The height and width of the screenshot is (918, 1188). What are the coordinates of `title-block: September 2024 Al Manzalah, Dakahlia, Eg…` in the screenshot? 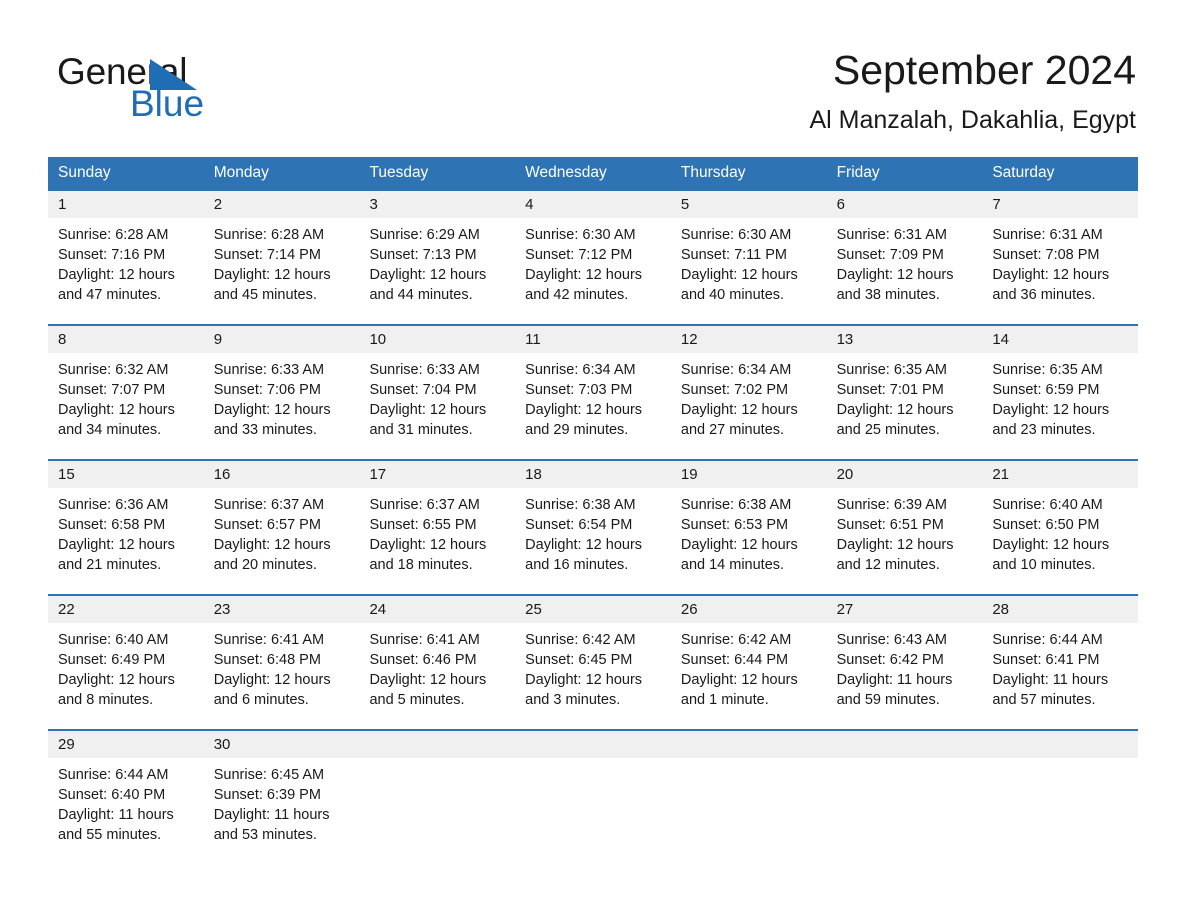 It's located at (972, 90).